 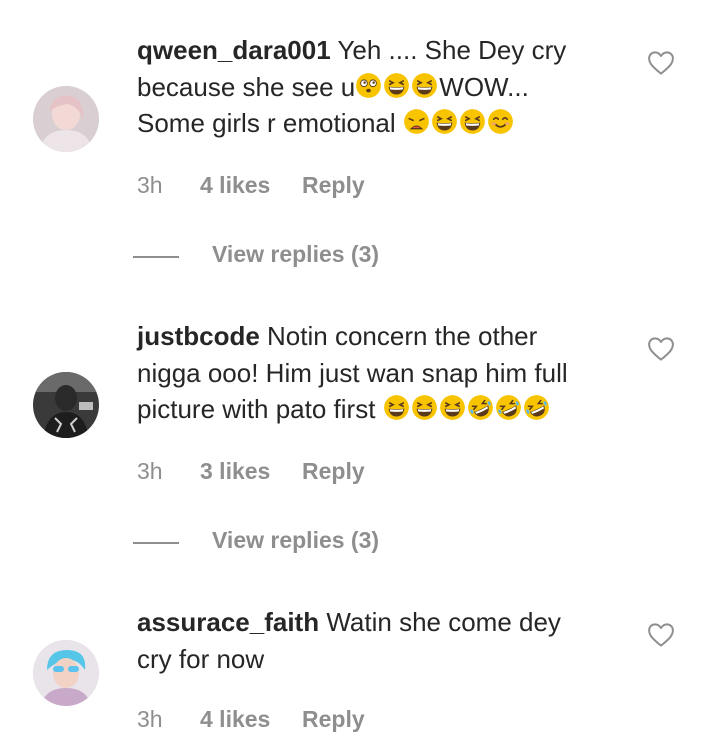 I want to click on comment-line: justbcode Notin concern the other, so click(x=372, y=336).